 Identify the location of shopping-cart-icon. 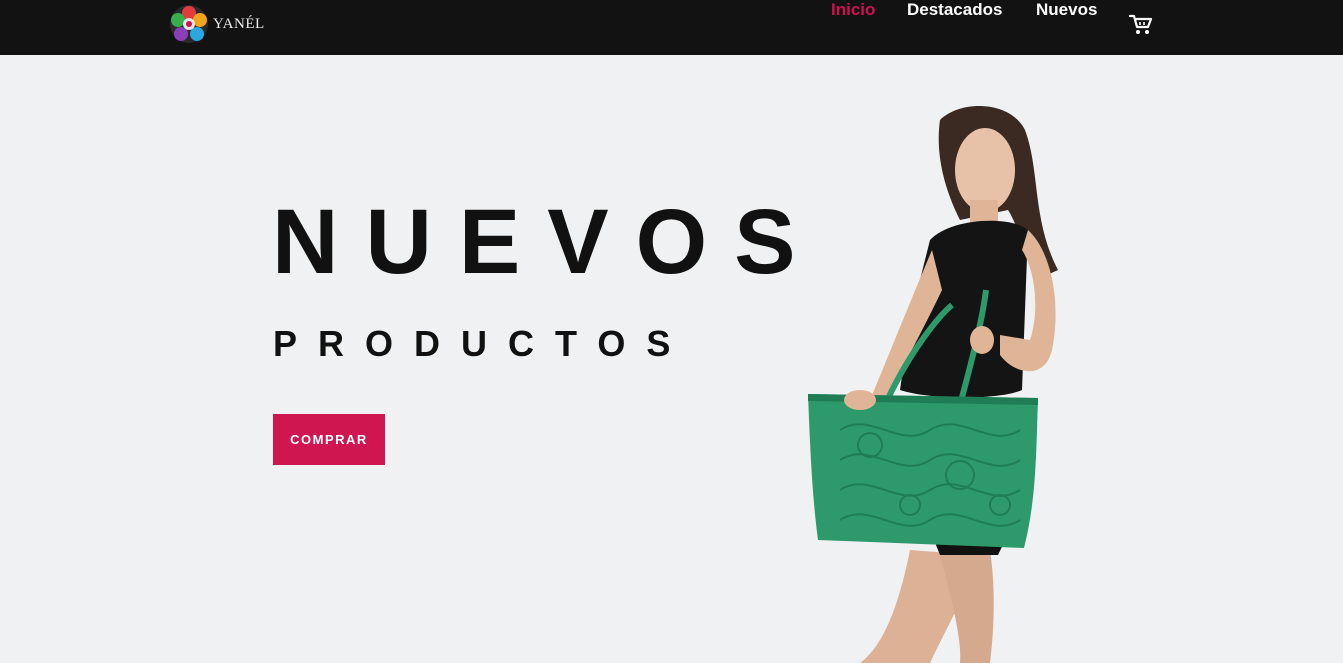
(1141, 25).